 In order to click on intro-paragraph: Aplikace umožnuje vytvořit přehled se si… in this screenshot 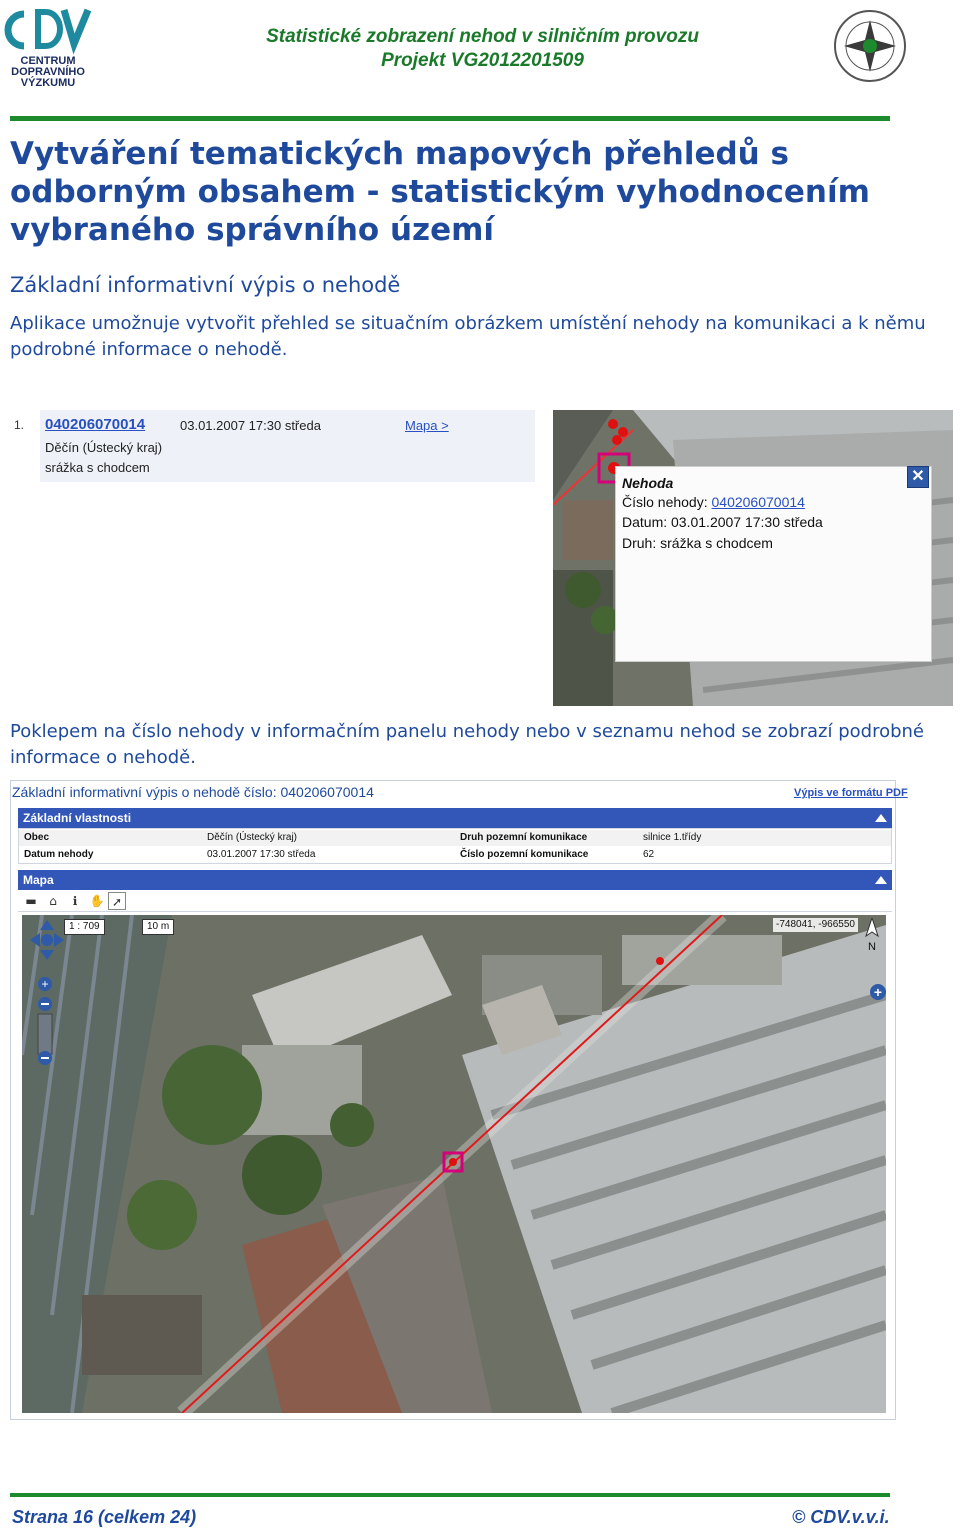, I will do `click(468, 336)`.